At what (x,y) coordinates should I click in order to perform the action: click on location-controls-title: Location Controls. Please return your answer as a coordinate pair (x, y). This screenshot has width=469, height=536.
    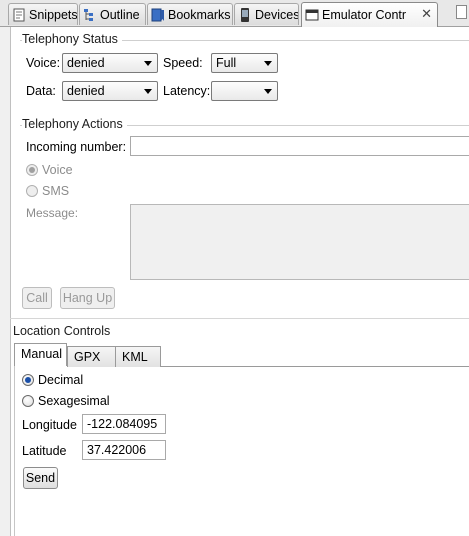
    Looking at the image, I should click on (64, 331).